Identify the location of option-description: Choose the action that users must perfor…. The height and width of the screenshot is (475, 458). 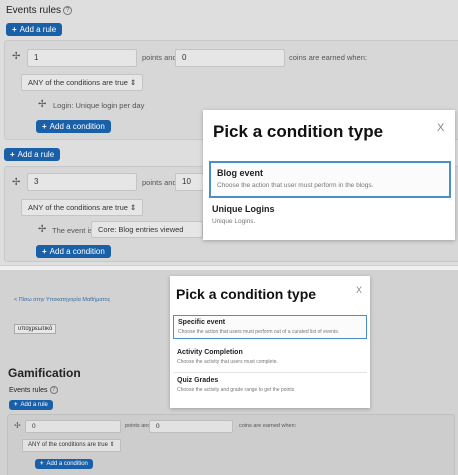
(259, 332).